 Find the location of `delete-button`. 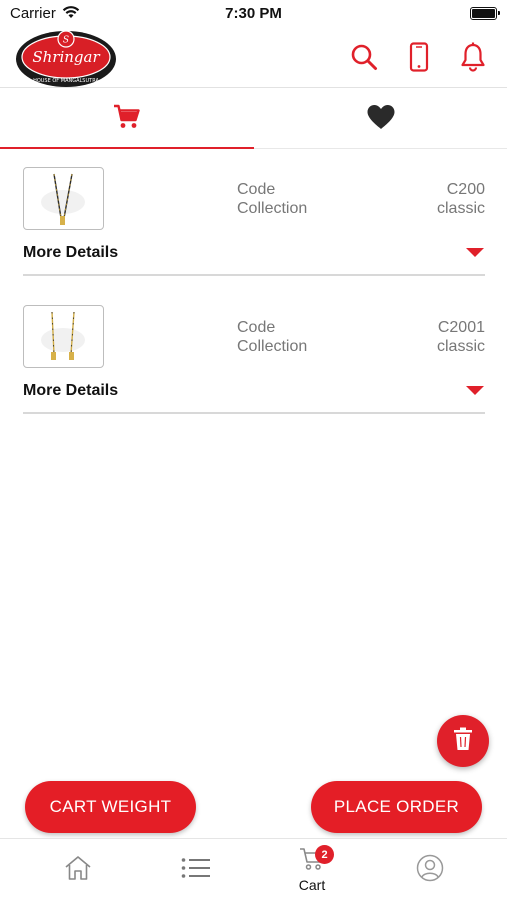

delete-button is located at coordinates (463, 741).